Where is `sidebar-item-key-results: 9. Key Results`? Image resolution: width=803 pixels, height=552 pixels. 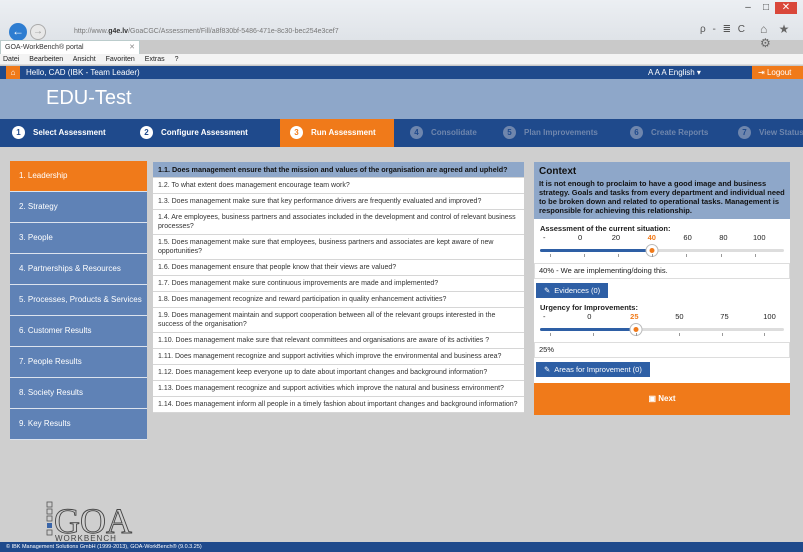
sidebar-item-key-results: 9. Key Results is located at coordinates (78, 424).